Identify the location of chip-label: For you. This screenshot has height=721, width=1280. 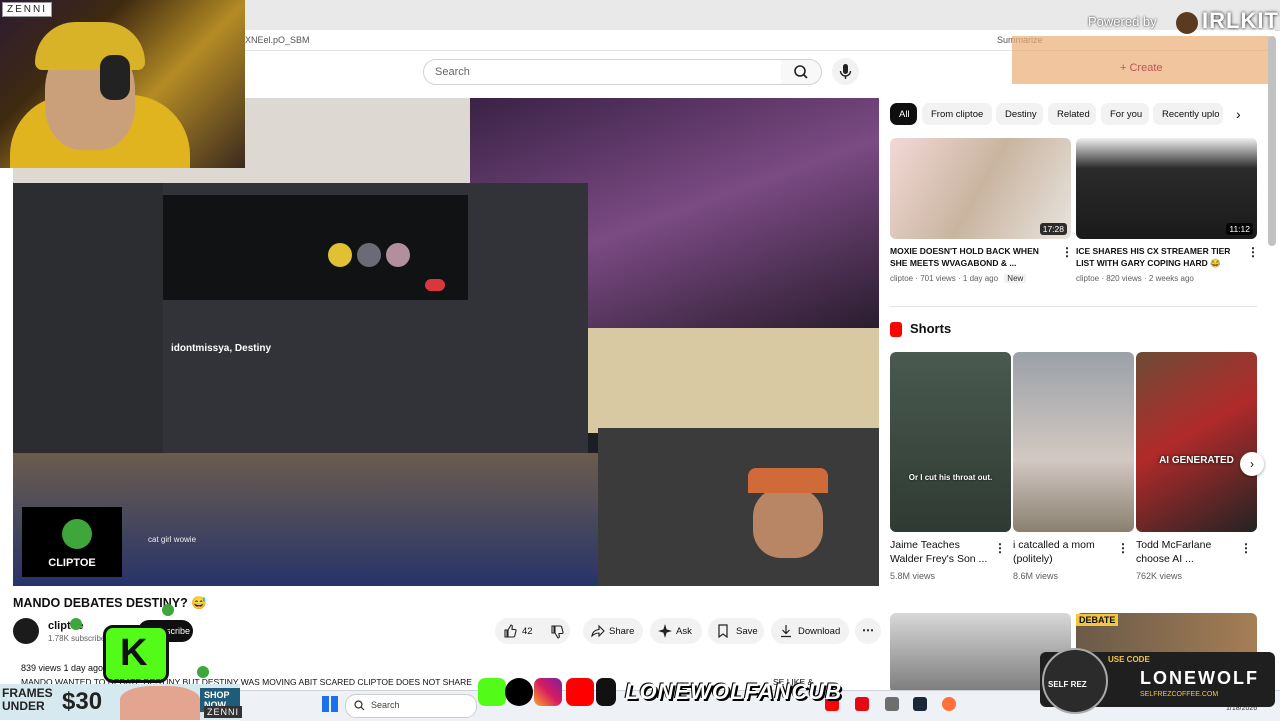
(1126, 114).